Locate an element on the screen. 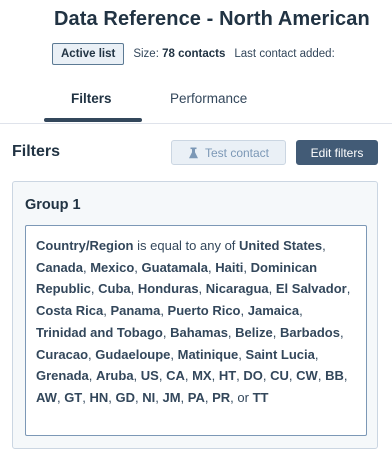 This screenshot has height=464, width=392. filter-value: GD is located at coordinates (125, 397).